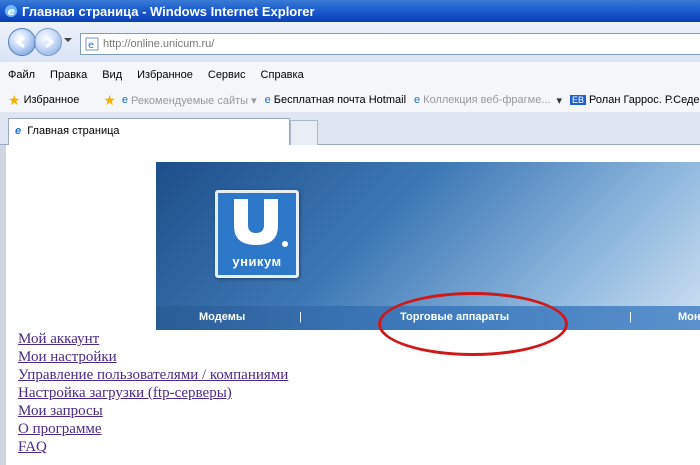 Image resolution: width=700 pixels, height=465 pixels. I want to click on link-my-settings: Мои настройки, so click(153, 357).